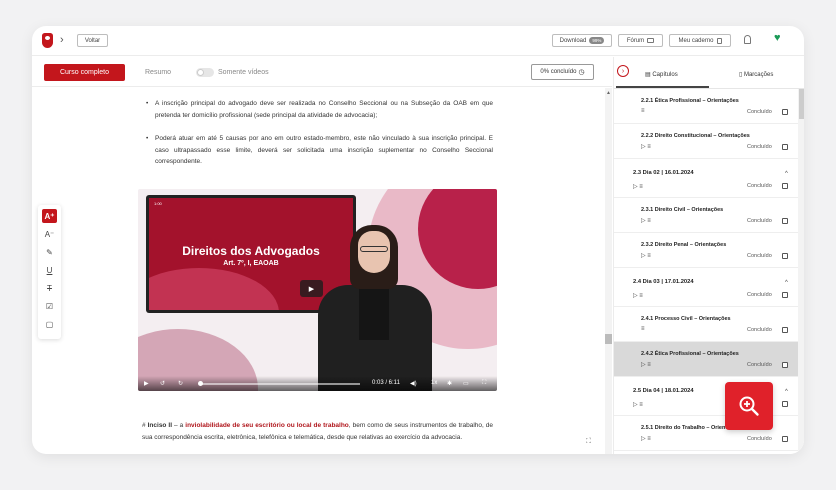 This screenshot has height=490, width=836. Describe the element at coordinates (49, 234) in the screenshot. I see `decrease-font-icon: A⁻` at that location.